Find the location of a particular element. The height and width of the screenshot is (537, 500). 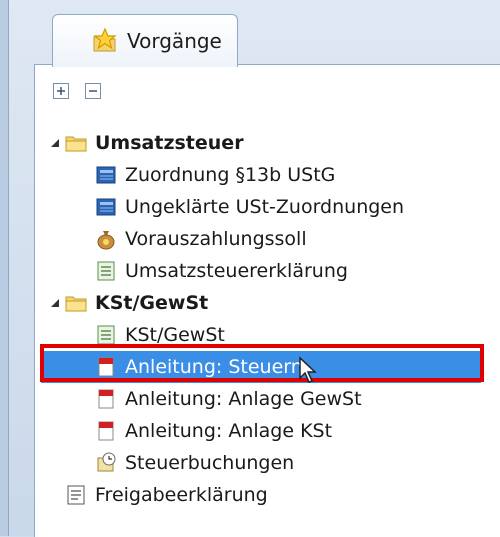

expand-all-icon is located at coordinates (61, 91).